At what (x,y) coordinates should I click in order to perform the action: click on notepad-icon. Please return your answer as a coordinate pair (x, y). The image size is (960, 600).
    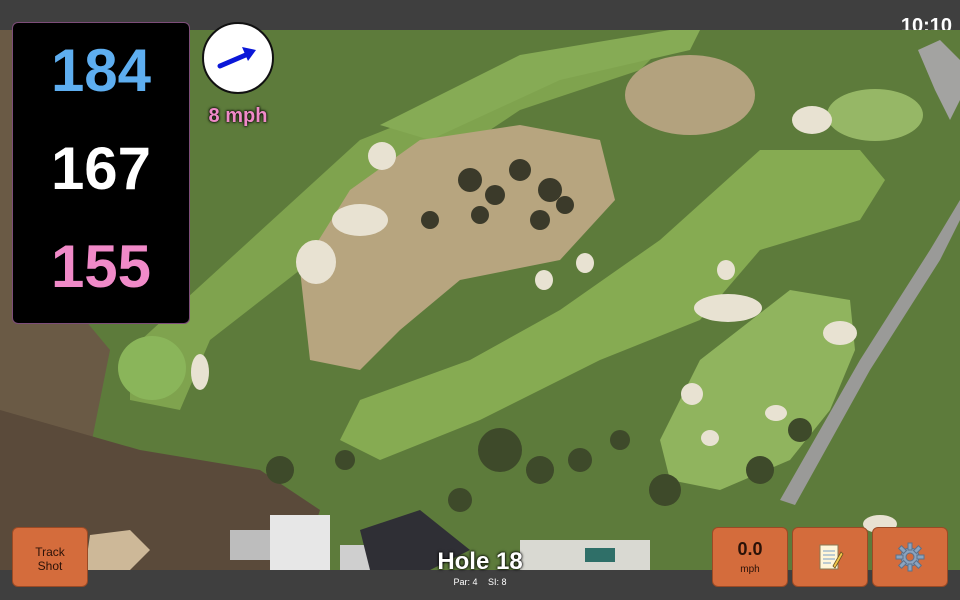
    Looking at the image, I should click on (831, 557).